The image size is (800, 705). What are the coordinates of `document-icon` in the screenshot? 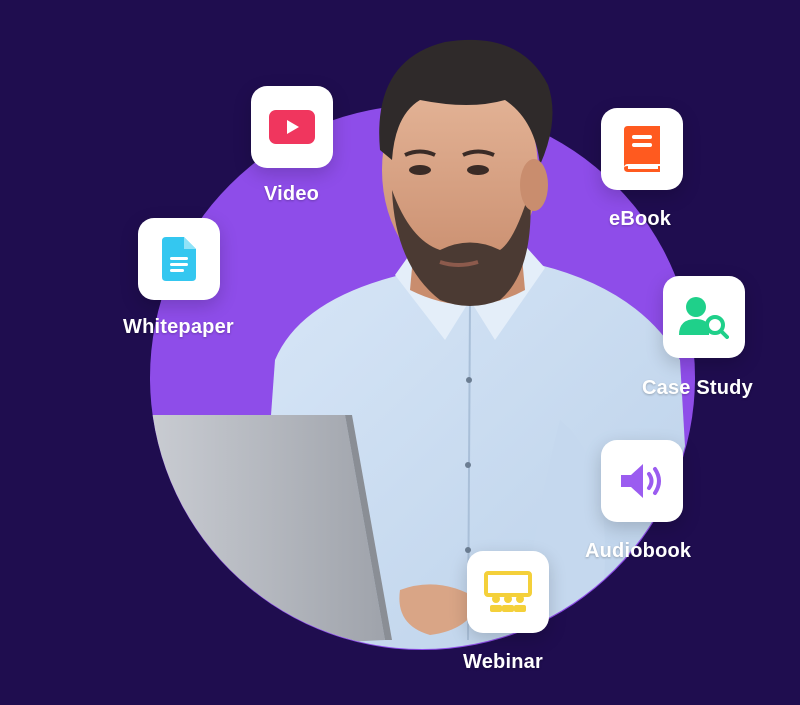 It's located at (179, 259).